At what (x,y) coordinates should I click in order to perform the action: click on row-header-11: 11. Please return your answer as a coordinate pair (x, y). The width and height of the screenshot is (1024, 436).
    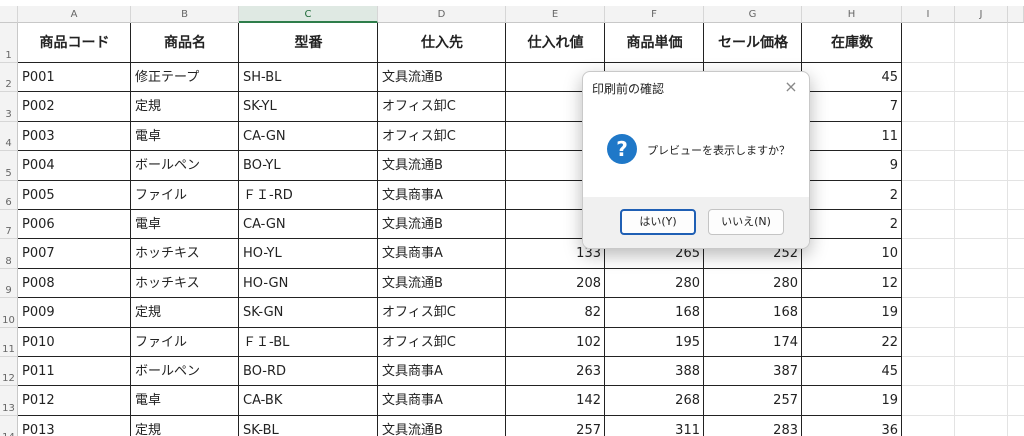
    Looking at the image, I should click on (9, 342).